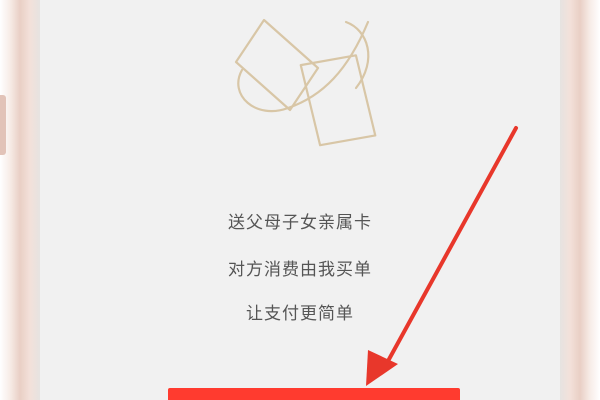 This screenshot has height=400, width=600. Describe the element at coordinates (300, 270) in the screenshot. I see `promo-line-2: 对方消费由我买单` at that location.